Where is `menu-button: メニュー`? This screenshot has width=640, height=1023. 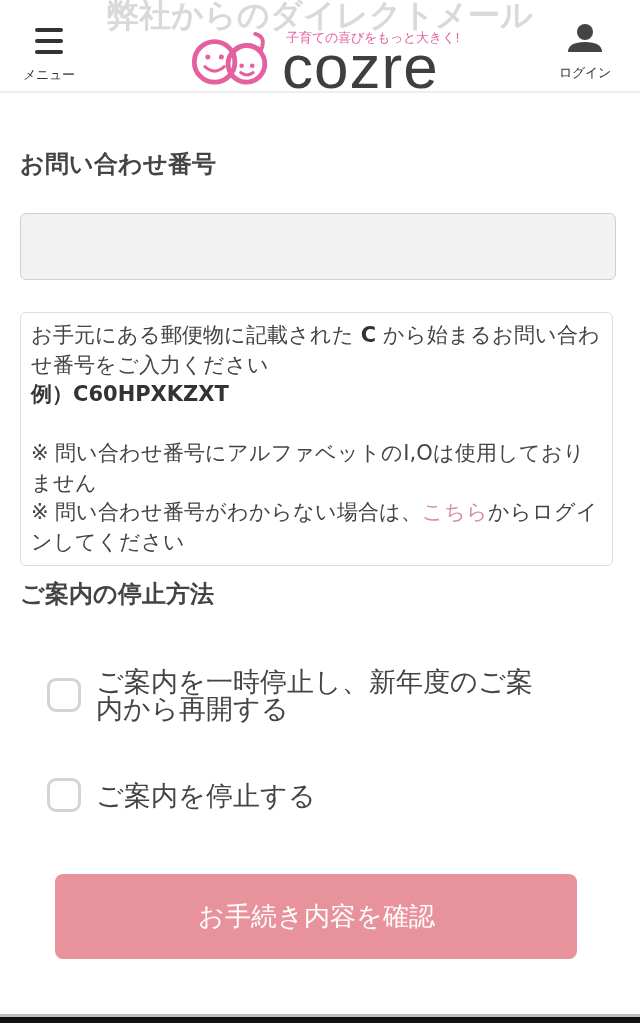
menu-button: メニュー is located at coordinates (49, 53).